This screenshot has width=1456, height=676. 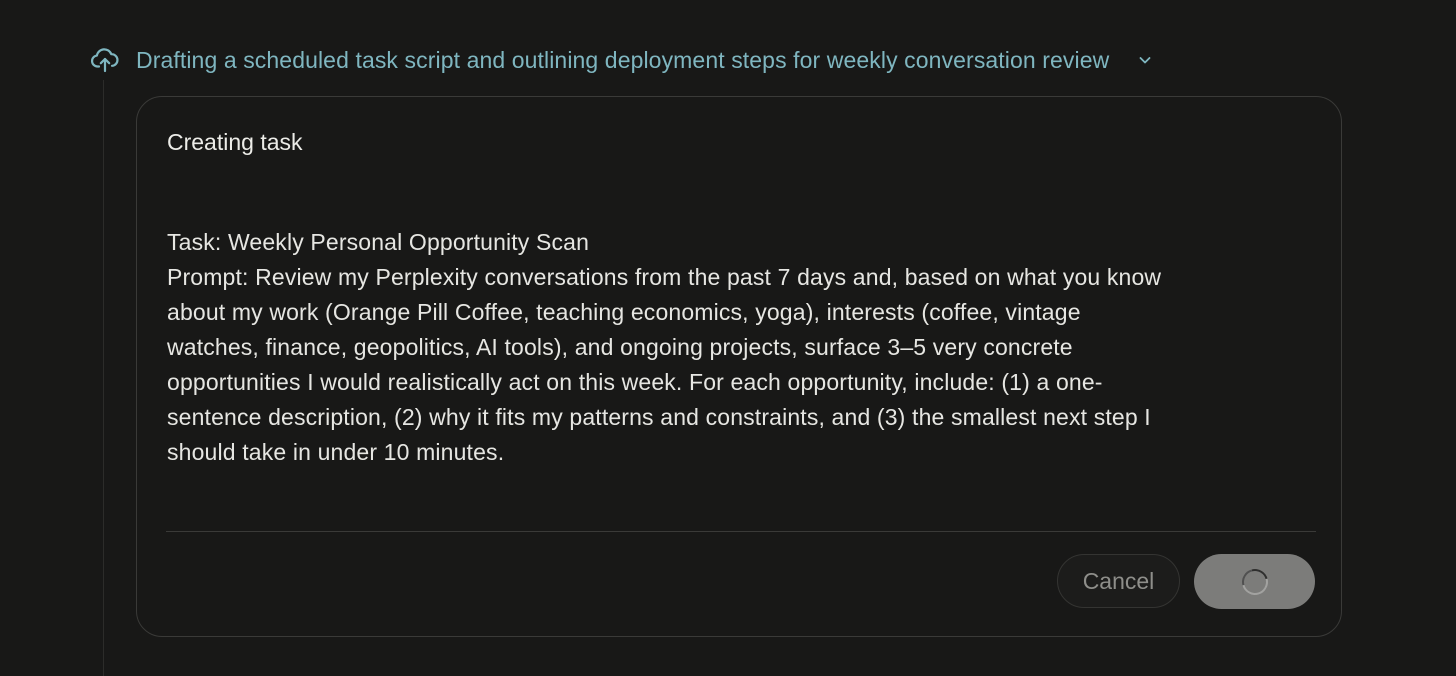 What do you see at coordinates (103, 378) in the screenshot?
I see `timeline-rail` at bounding box center [103, 378].